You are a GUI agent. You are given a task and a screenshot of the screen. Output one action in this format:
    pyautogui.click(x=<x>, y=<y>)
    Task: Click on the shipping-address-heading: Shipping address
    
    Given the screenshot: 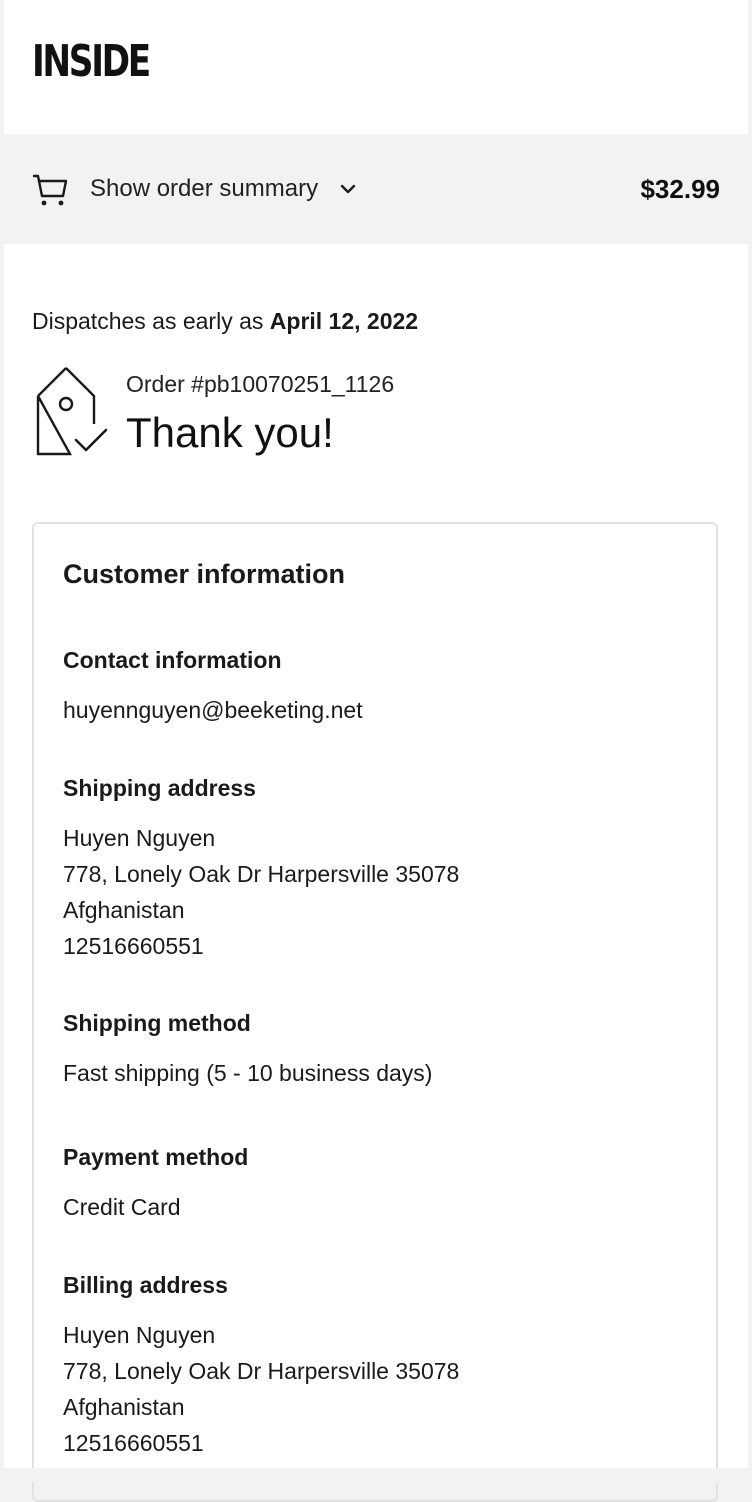 What is the action you would take?
    pyautogui.click(x=159, y=788)
    